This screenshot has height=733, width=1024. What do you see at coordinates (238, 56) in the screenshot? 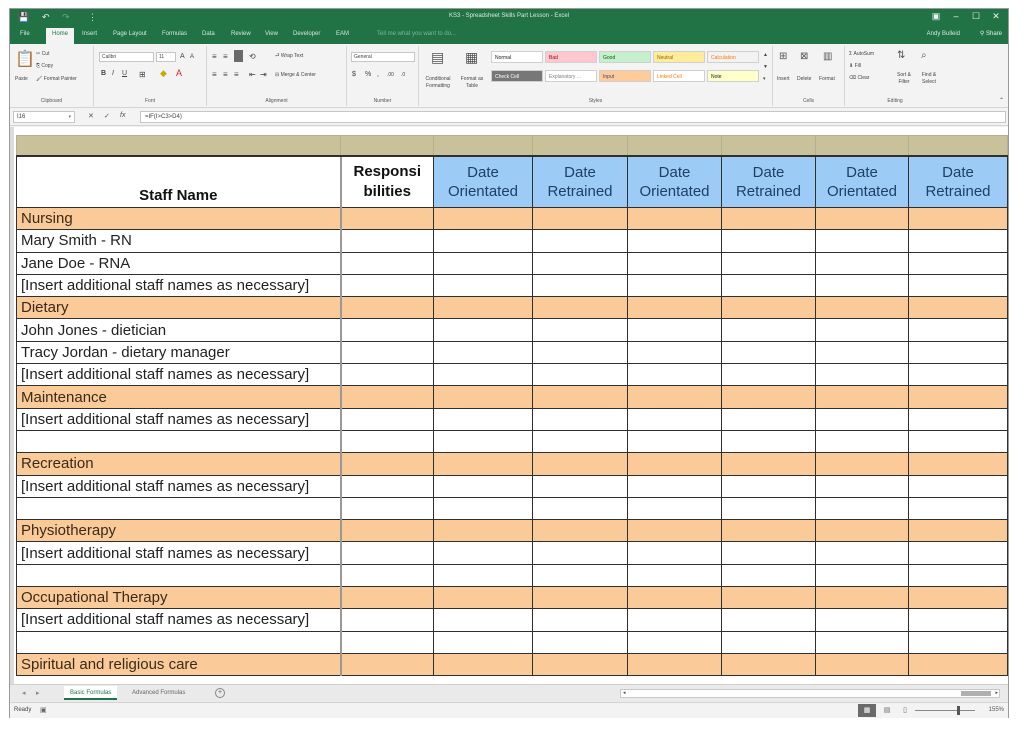
I see `align-bottom-icon` at bounding box center [238, 56].